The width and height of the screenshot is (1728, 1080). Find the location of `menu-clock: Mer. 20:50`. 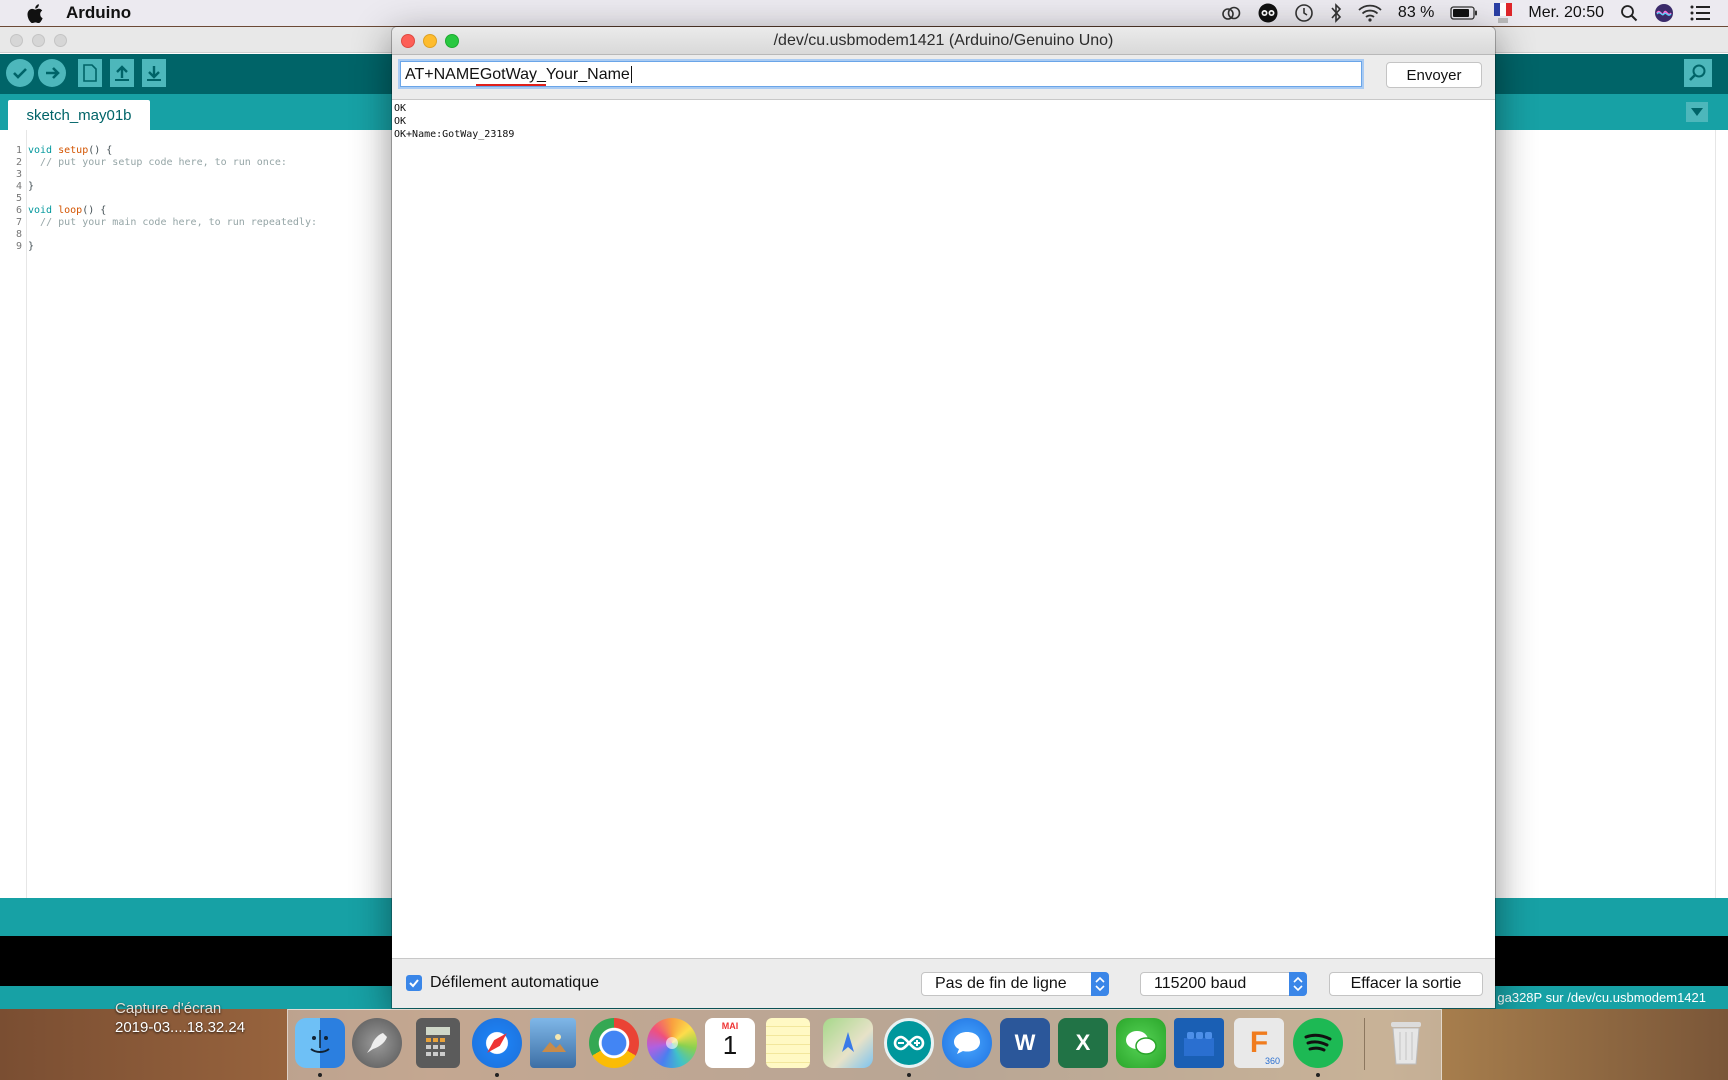

menu-clock: Mer. 20:50 is located at coordinates (1566, 13).